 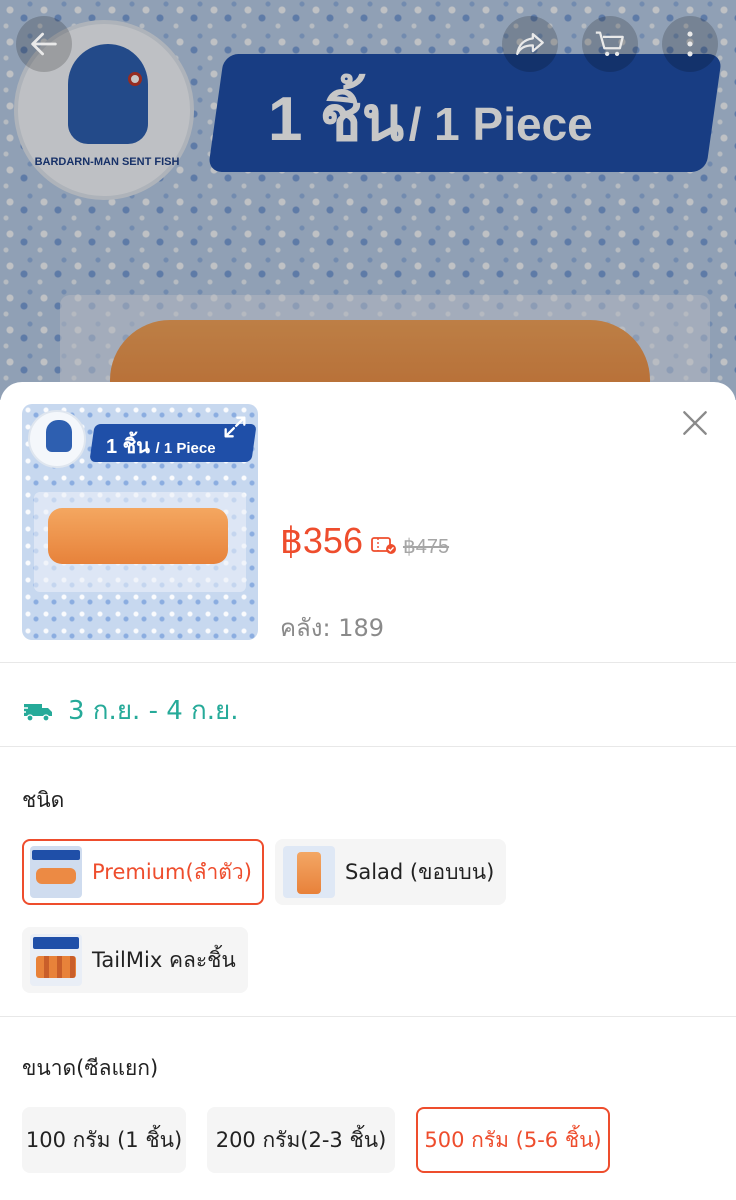 What do you see at coordinates (153, 711) in the screenshot?
I see `delivery-date-range: 3 ก.ย. - 4 ก.ย.` at bounding box center [153, 711].